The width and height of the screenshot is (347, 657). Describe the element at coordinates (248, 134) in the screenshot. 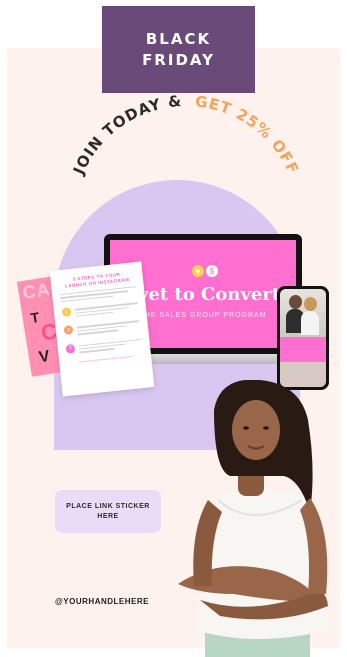

I see `headline-part-2: GET 25% OFF` at that location.